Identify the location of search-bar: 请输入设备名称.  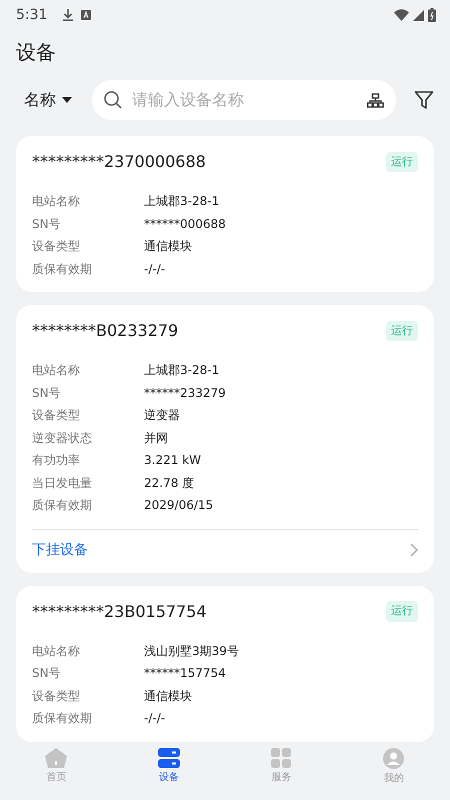
(244, 100).